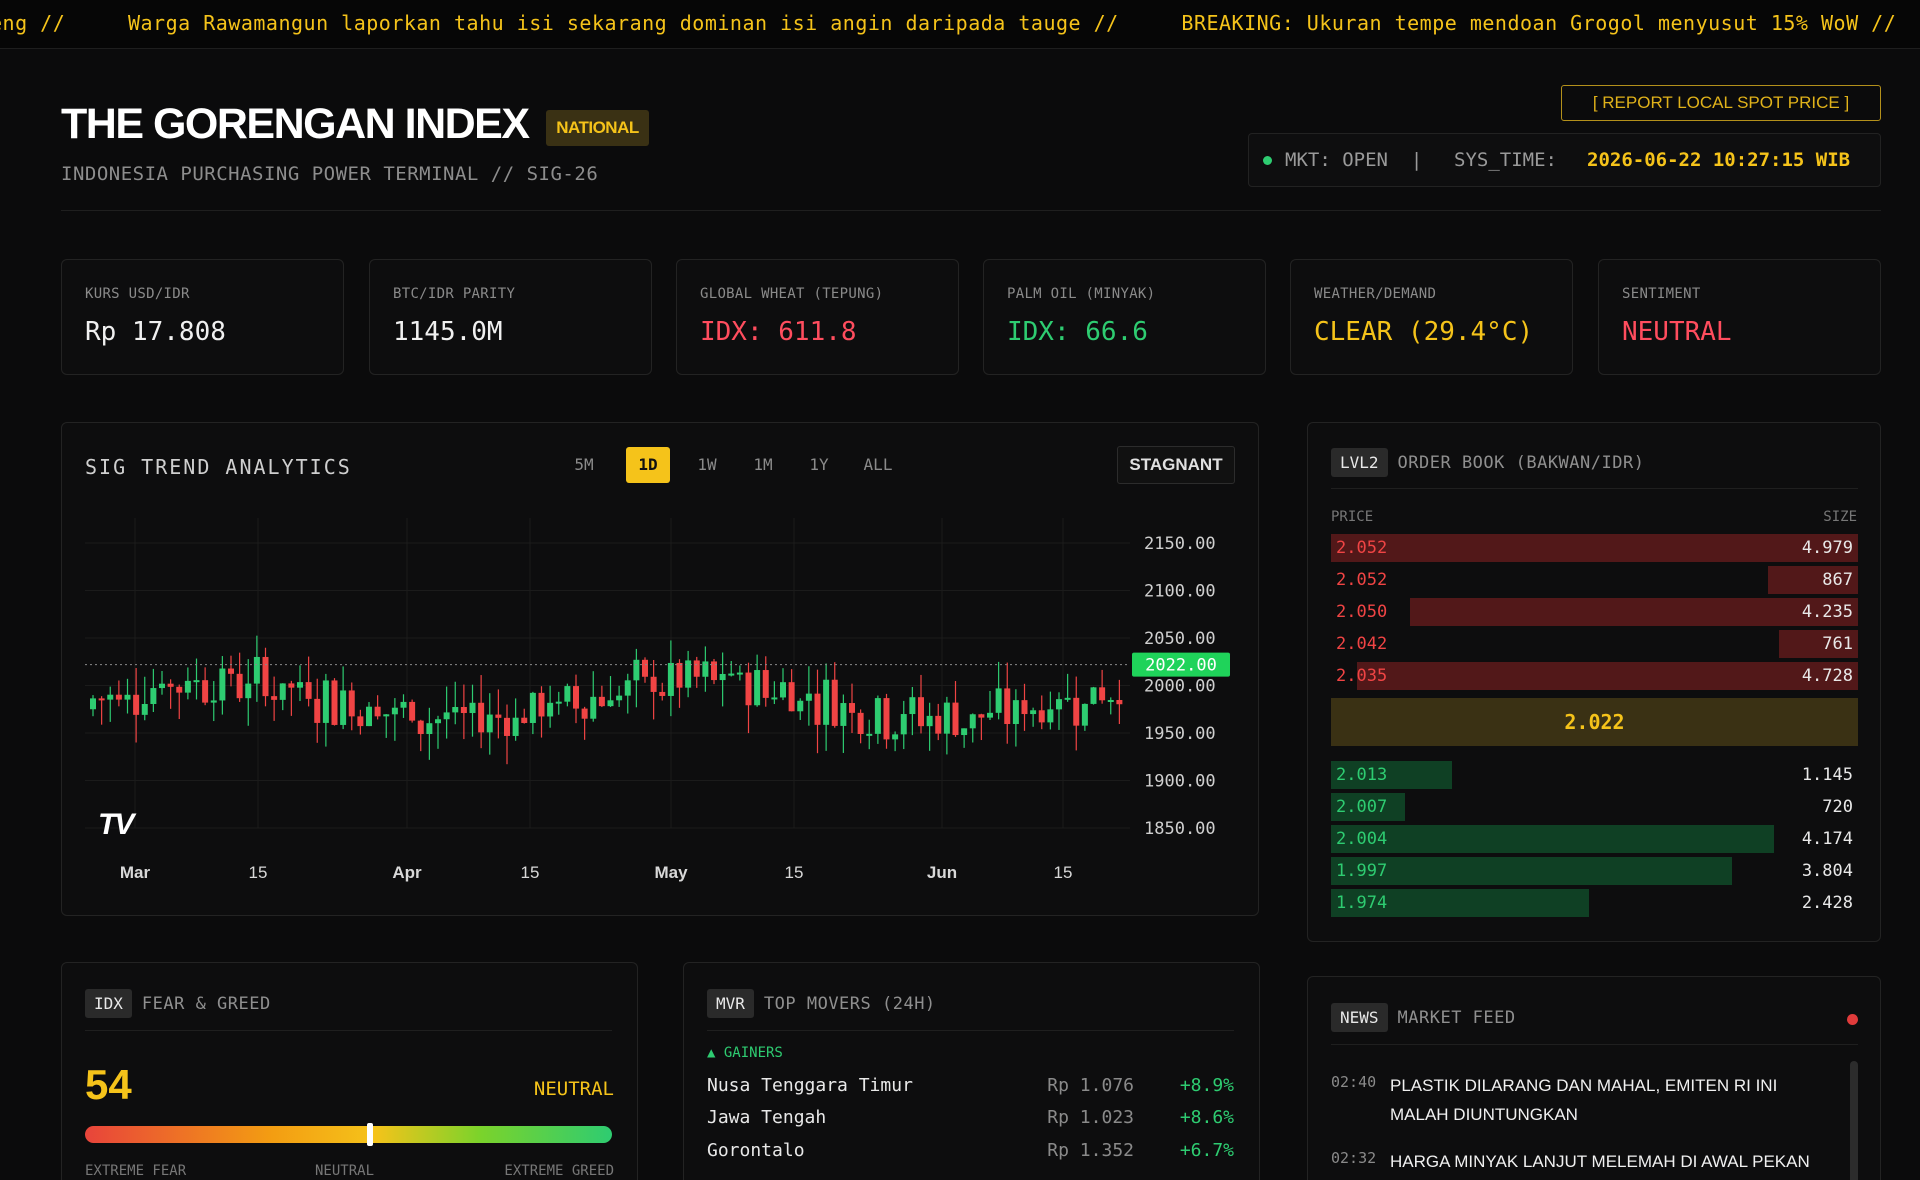 The image size is (1920, 1180). I want to click on y-tick-label: 1950.00, so click(1180, 734).